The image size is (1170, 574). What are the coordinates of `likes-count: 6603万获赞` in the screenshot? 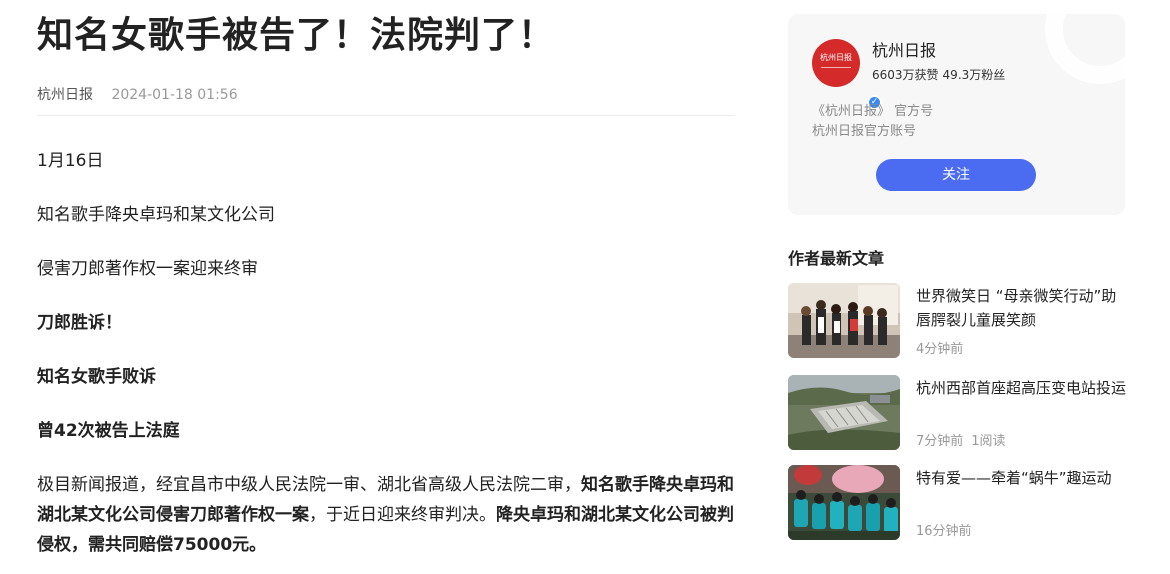 It's located at (905, 75).